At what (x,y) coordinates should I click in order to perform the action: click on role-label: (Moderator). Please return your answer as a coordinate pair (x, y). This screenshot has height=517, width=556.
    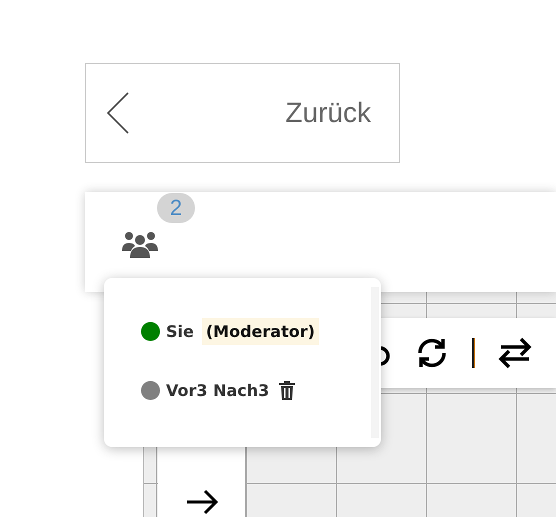
    Looking at the image, I should click on (260, 331).